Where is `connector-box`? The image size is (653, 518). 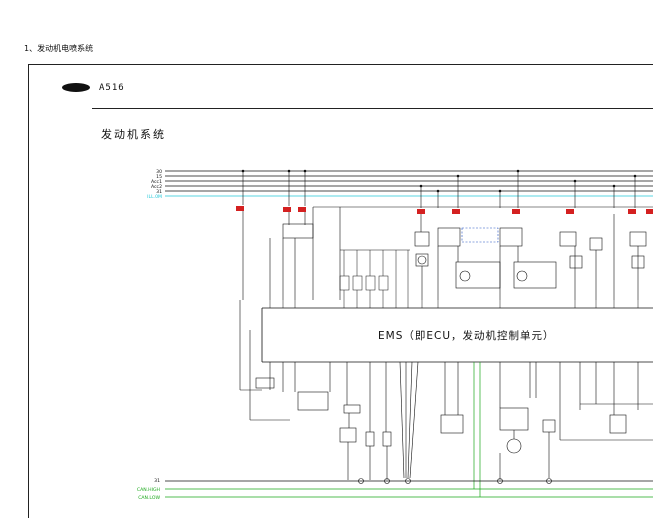 connector-box is located at coordinates (265, 383).